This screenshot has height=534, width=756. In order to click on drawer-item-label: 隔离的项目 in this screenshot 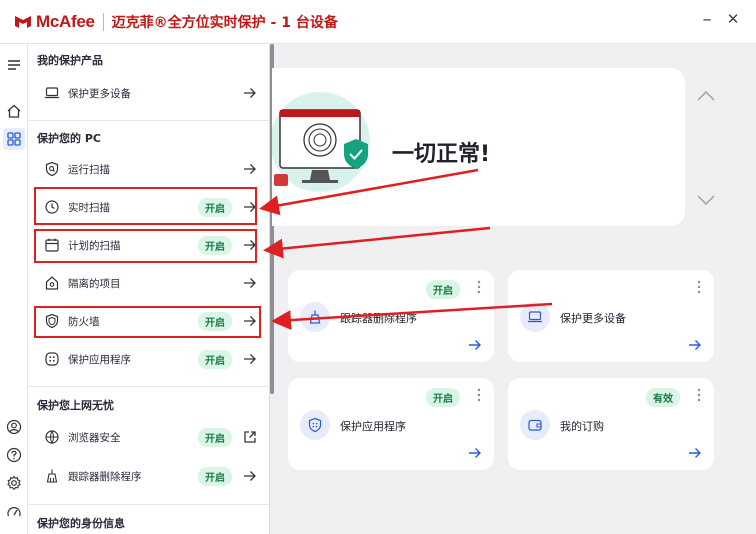, I will do `click(94, 283)`.